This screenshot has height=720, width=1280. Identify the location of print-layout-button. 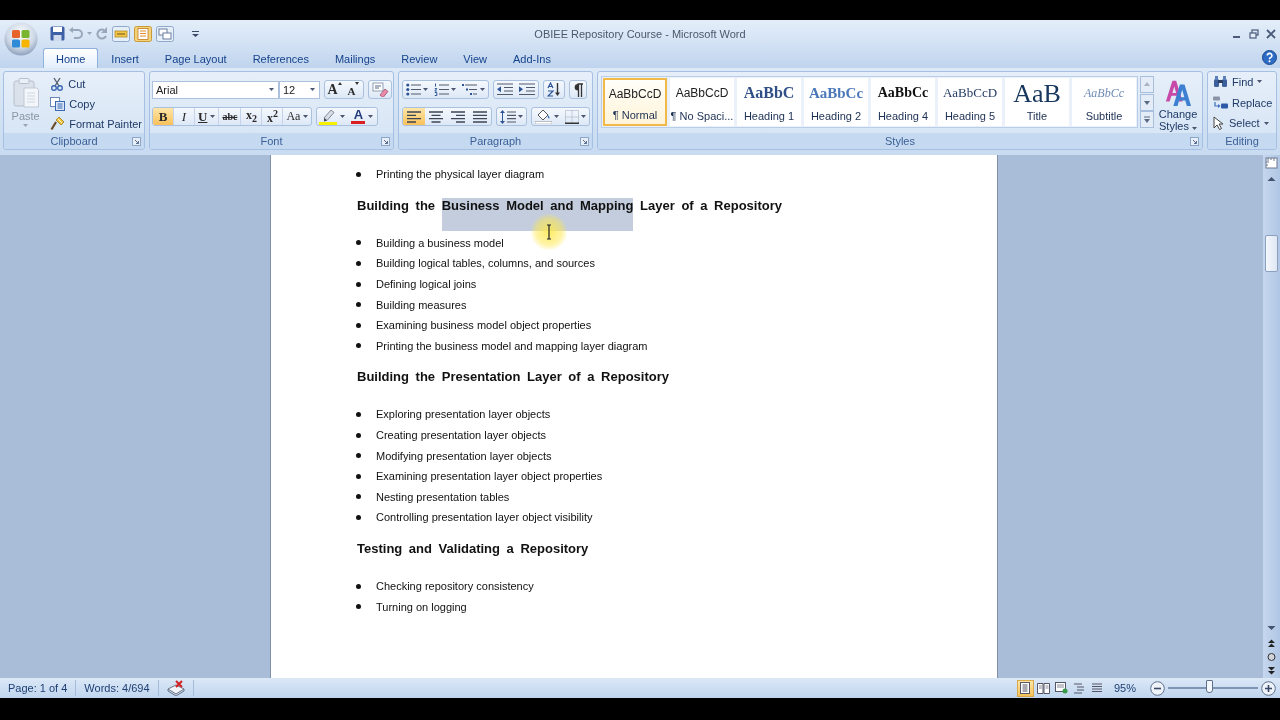
(1025, 688).